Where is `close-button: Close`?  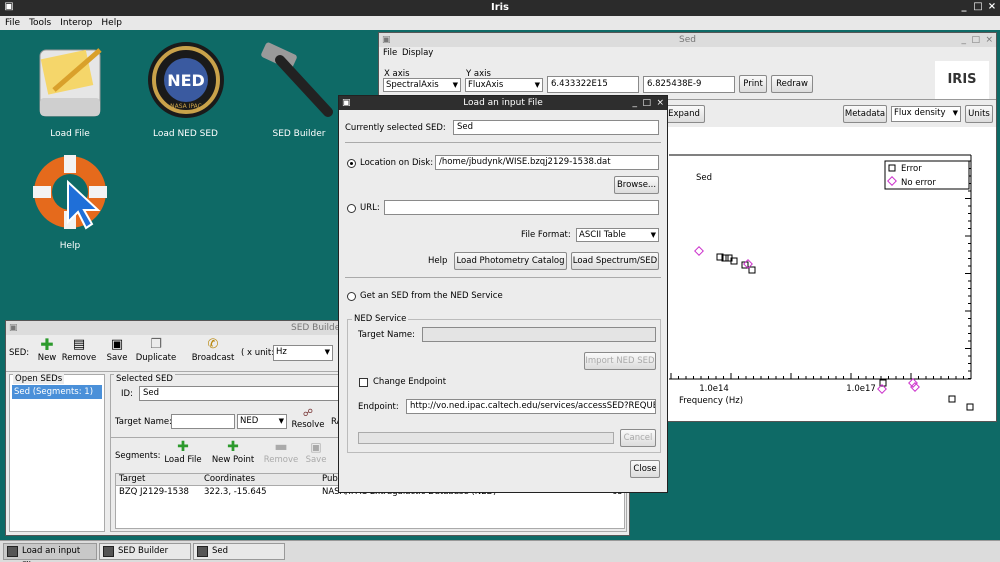
close-button: Close is located at coordinates (645, 469).